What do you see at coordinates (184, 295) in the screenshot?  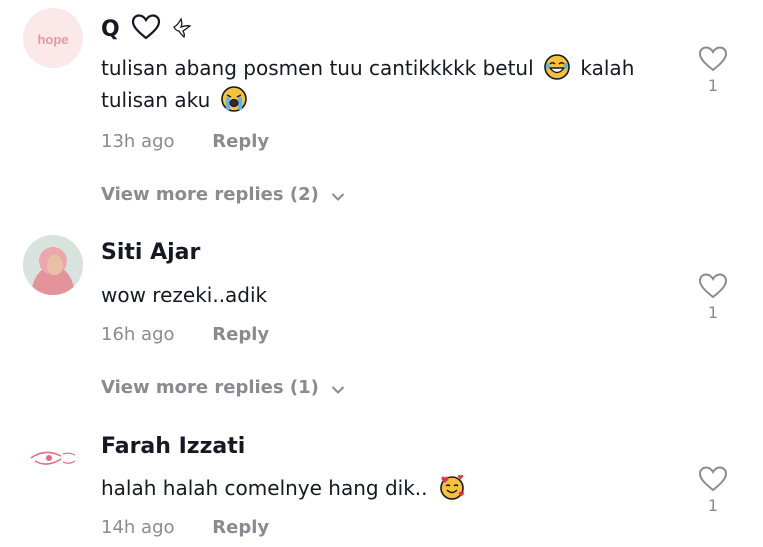 I see `comment-text: wow rezeki..adik` at bounding box center [184, 295].